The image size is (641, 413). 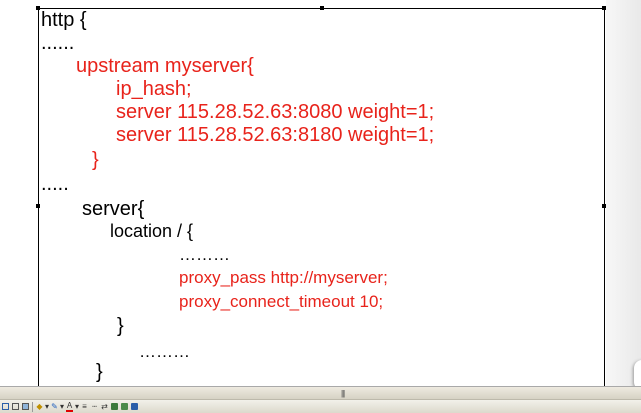 I want to click on resize-handle-mid-left, so click(x=38, y=206).